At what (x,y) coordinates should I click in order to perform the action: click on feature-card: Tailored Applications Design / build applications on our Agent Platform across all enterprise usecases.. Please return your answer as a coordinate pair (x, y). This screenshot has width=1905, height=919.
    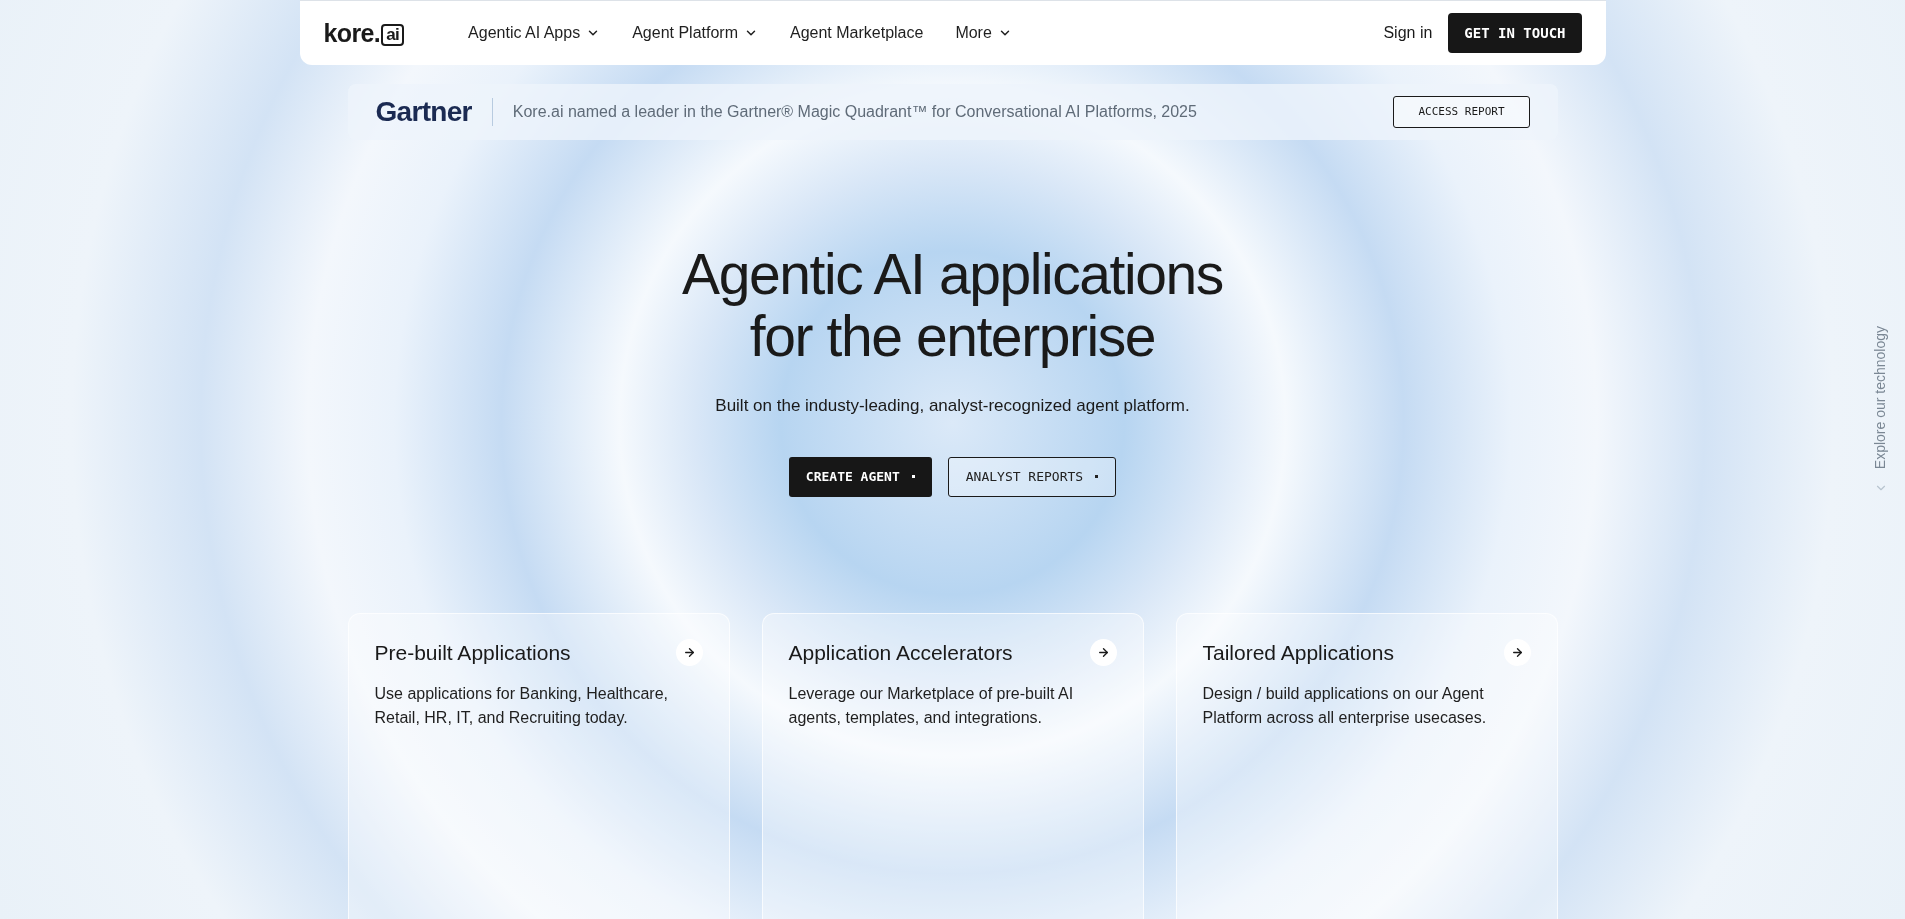
    Looking at the image, I should click on (1366, 765).